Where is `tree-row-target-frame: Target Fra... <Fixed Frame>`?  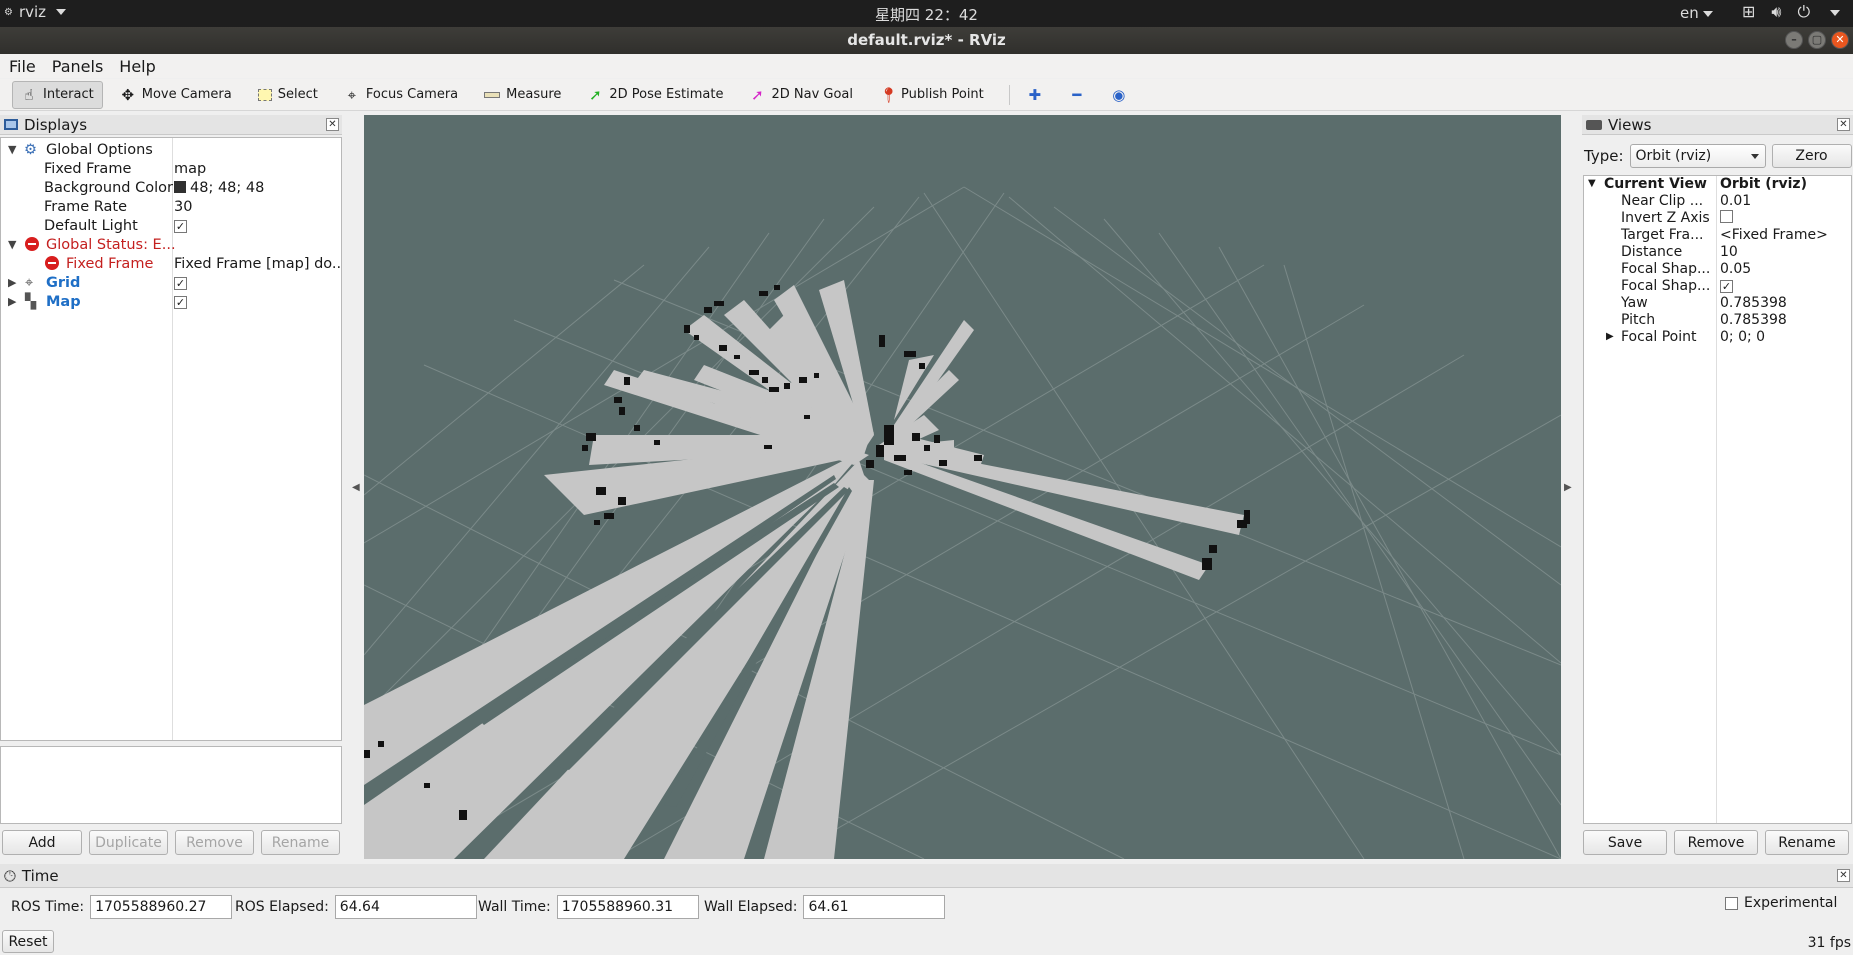
tree-row-target-frame: Target Fra... <Fixed Frame> is located at coordinates (1717, 235).